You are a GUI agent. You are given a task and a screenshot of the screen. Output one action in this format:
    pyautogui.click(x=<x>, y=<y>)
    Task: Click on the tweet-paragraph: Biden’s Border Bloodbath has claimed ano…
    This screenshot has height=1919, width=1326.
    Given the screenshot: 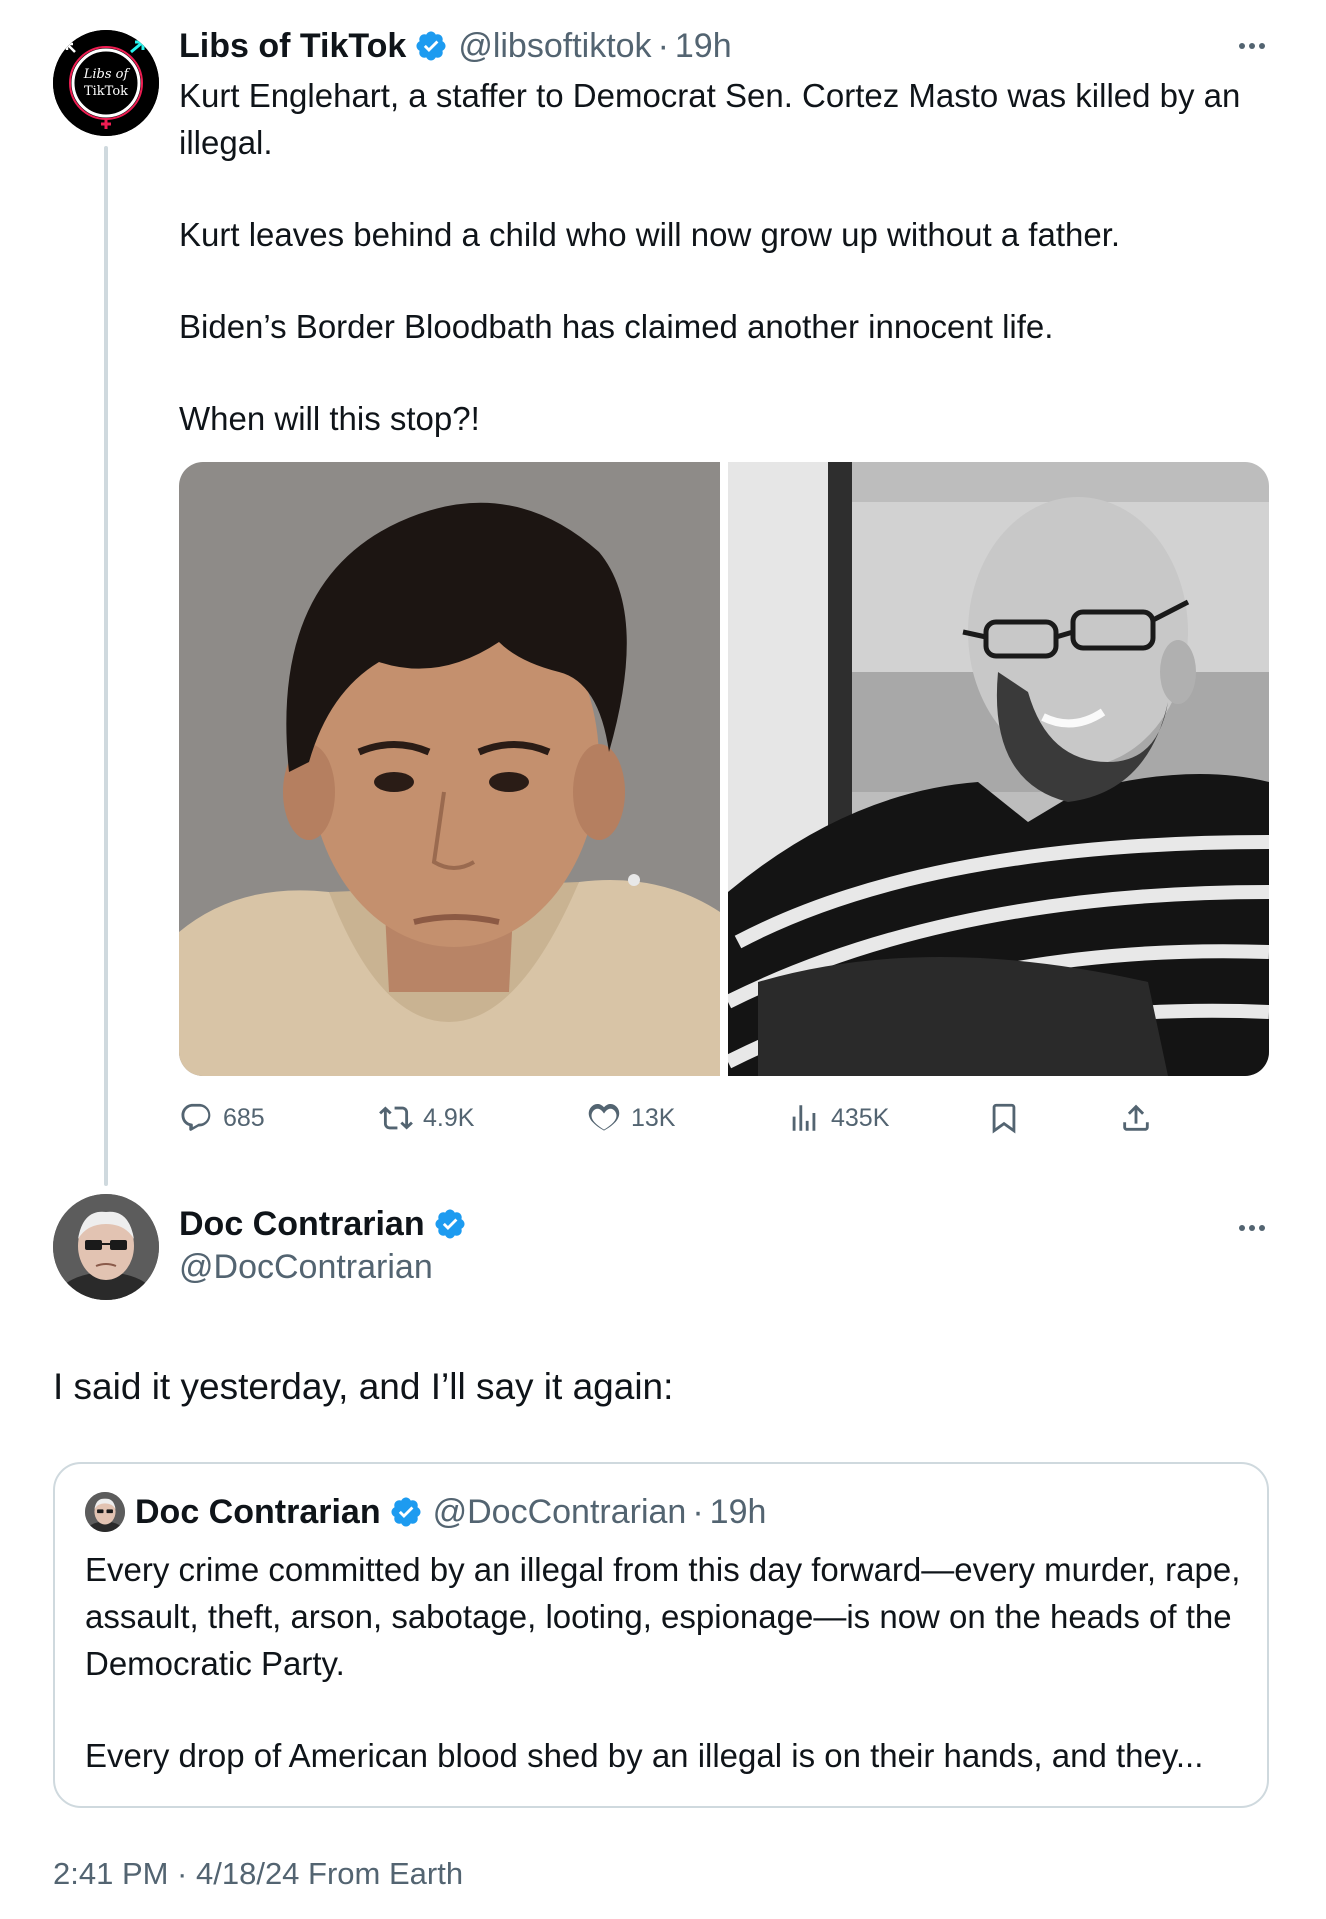 What is the action you would take?
    pyautogui.click(x=616, y=326)
    